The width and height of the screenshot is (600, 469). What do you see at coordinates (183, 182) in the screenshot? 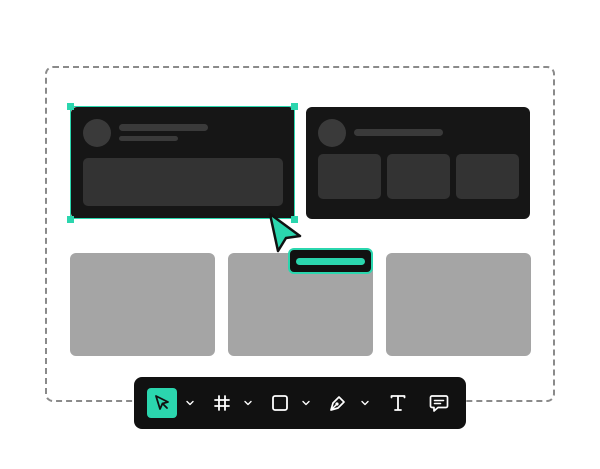
I see `content-block-placeholder` at bounding box center [183, 182].